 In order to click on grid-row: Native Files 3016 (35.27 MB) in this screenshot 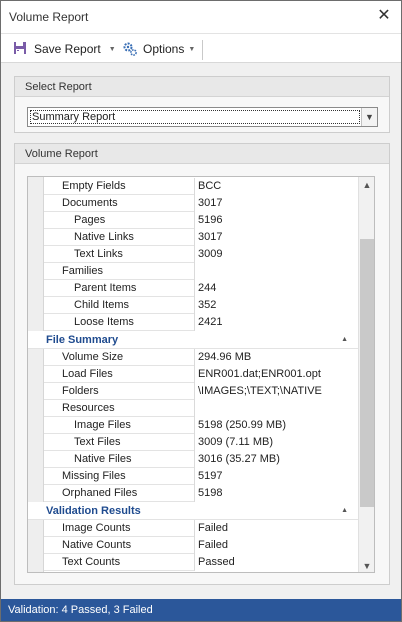, I will do `click(201, 459)`.